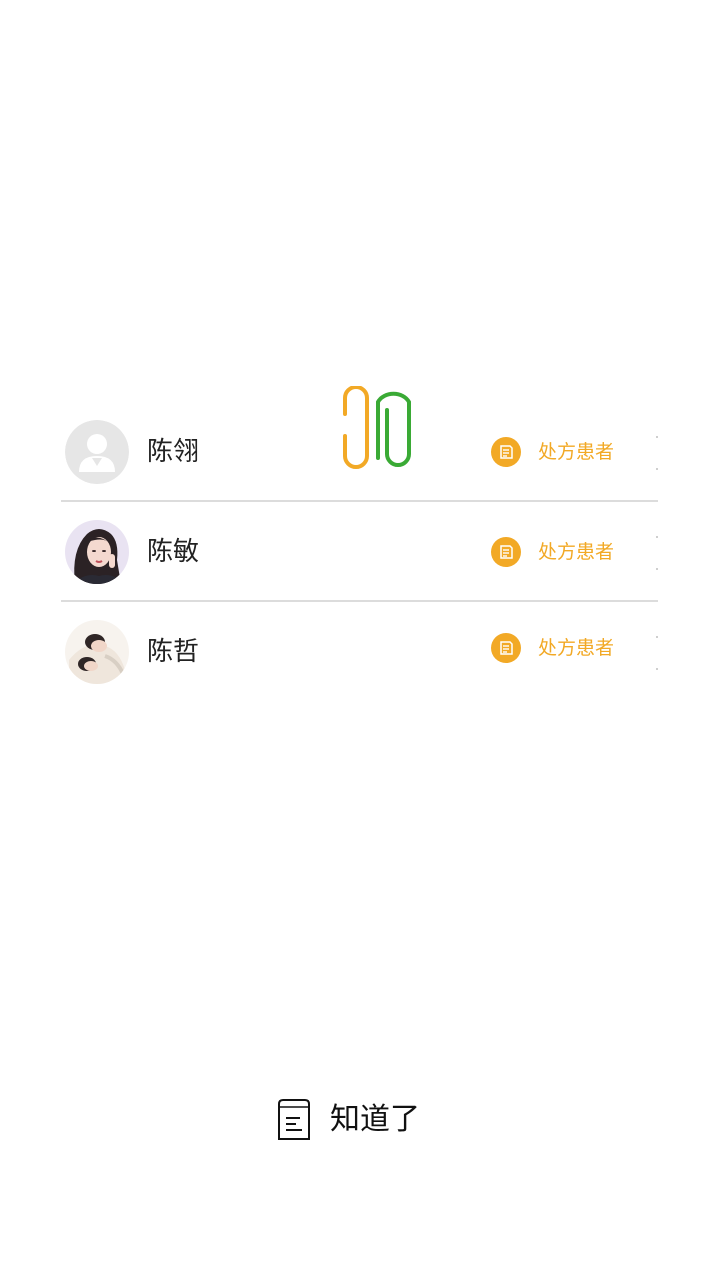  I want to click on patient-name: 陈敏, so click(173, 552).